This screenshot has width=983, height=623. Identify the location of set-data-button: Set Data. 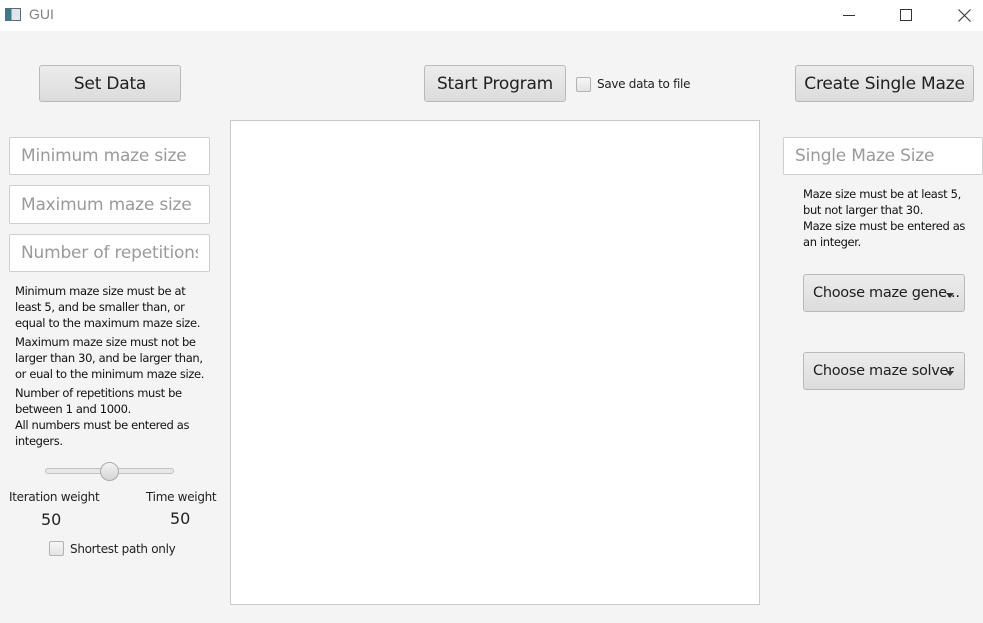
(110, 83).